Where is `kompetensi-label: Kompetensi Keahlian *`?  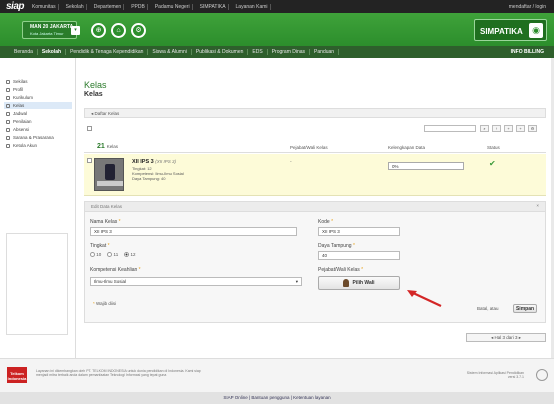
kompetensi-label: Kompetensi Keahlian * is located at coordinates (115, 270).